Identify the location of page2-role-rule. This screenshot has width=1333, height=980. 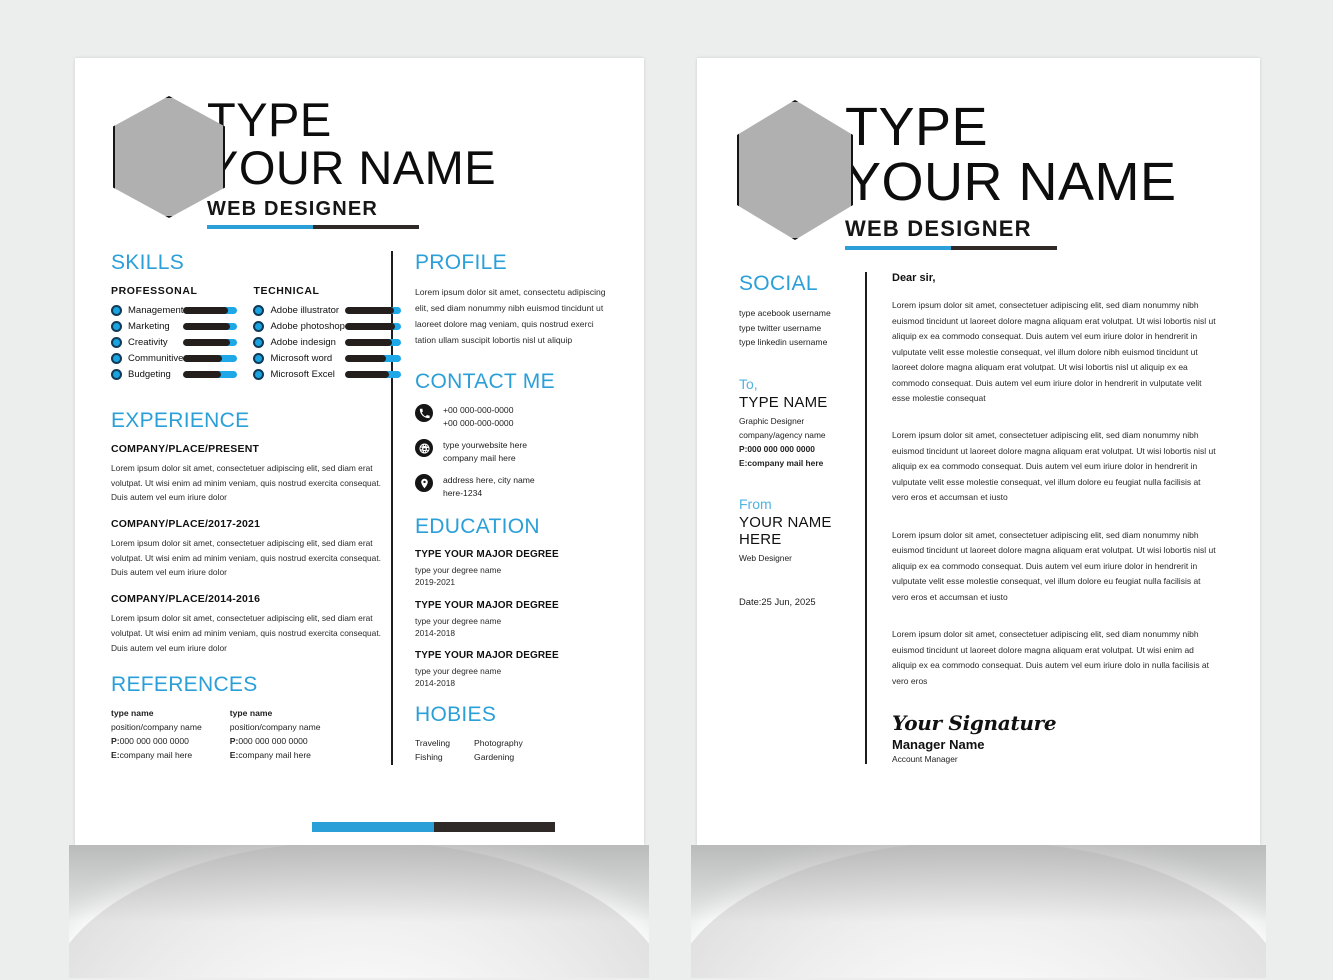
(951, 248).